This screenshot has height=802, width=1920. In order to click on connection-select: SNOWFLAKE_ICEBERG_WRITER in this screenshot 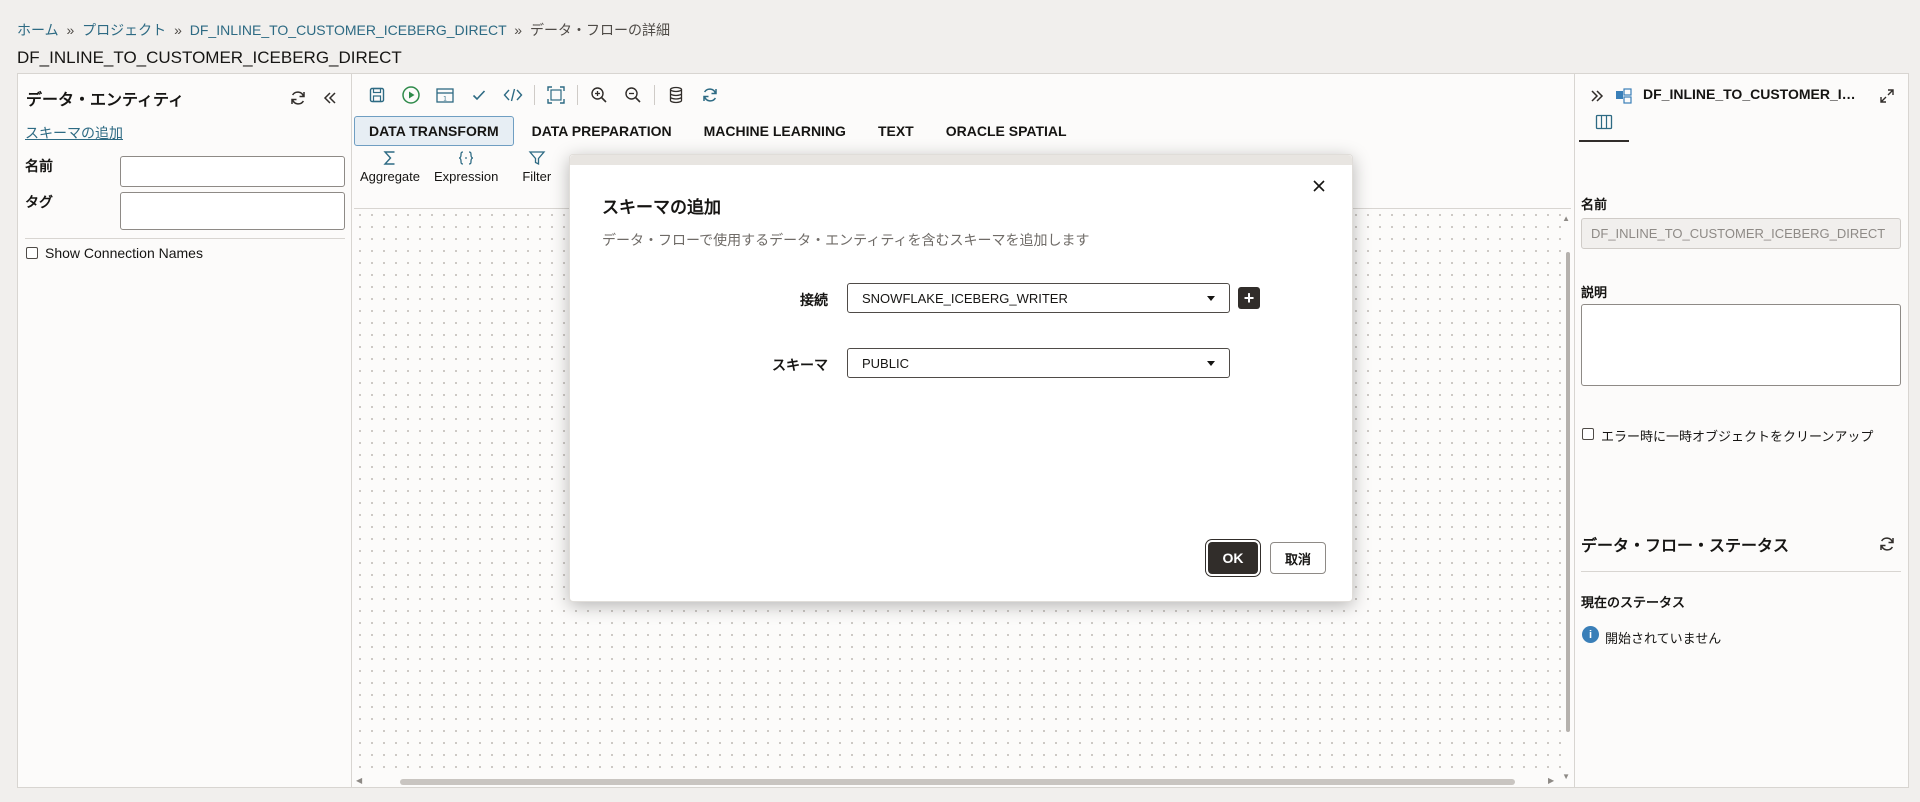, I will do `click(1038, 298)`.